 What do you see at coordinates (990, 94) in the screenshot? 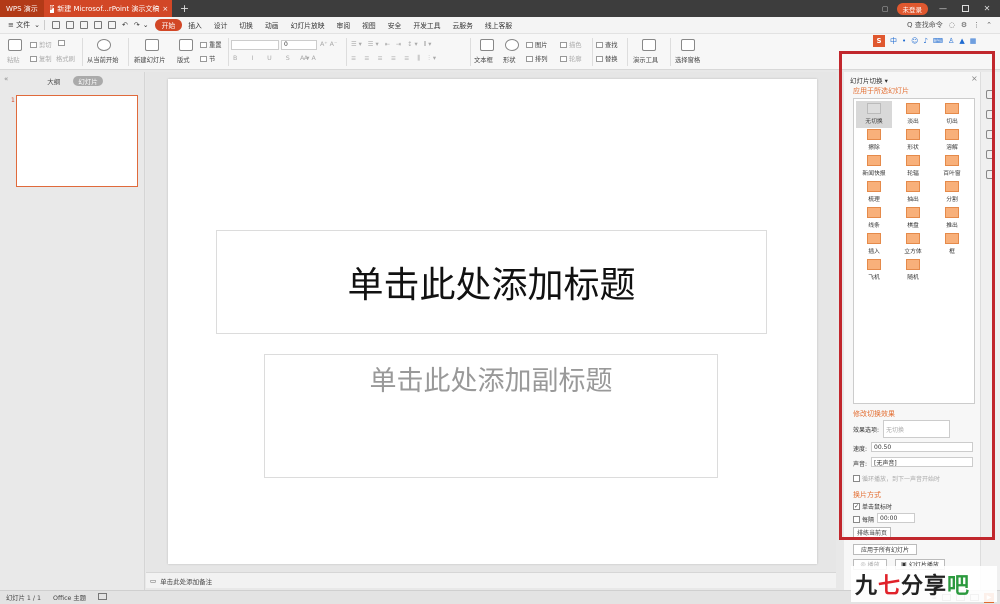
I see `transition-pane-icon` at bounding box center [990, 94].